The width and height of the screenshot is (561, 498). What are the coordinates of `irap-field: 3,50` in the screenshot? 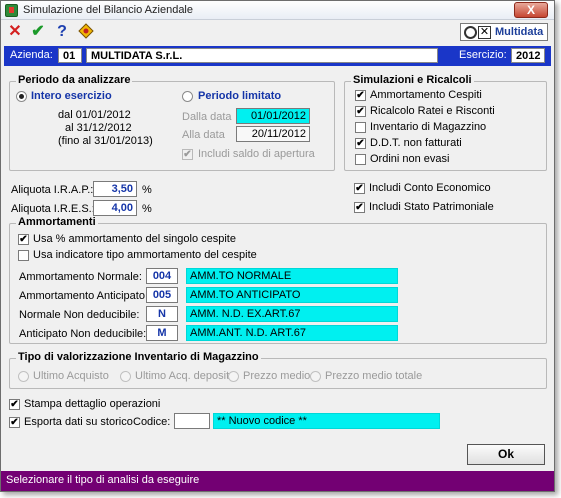 It's located at (115, 189).